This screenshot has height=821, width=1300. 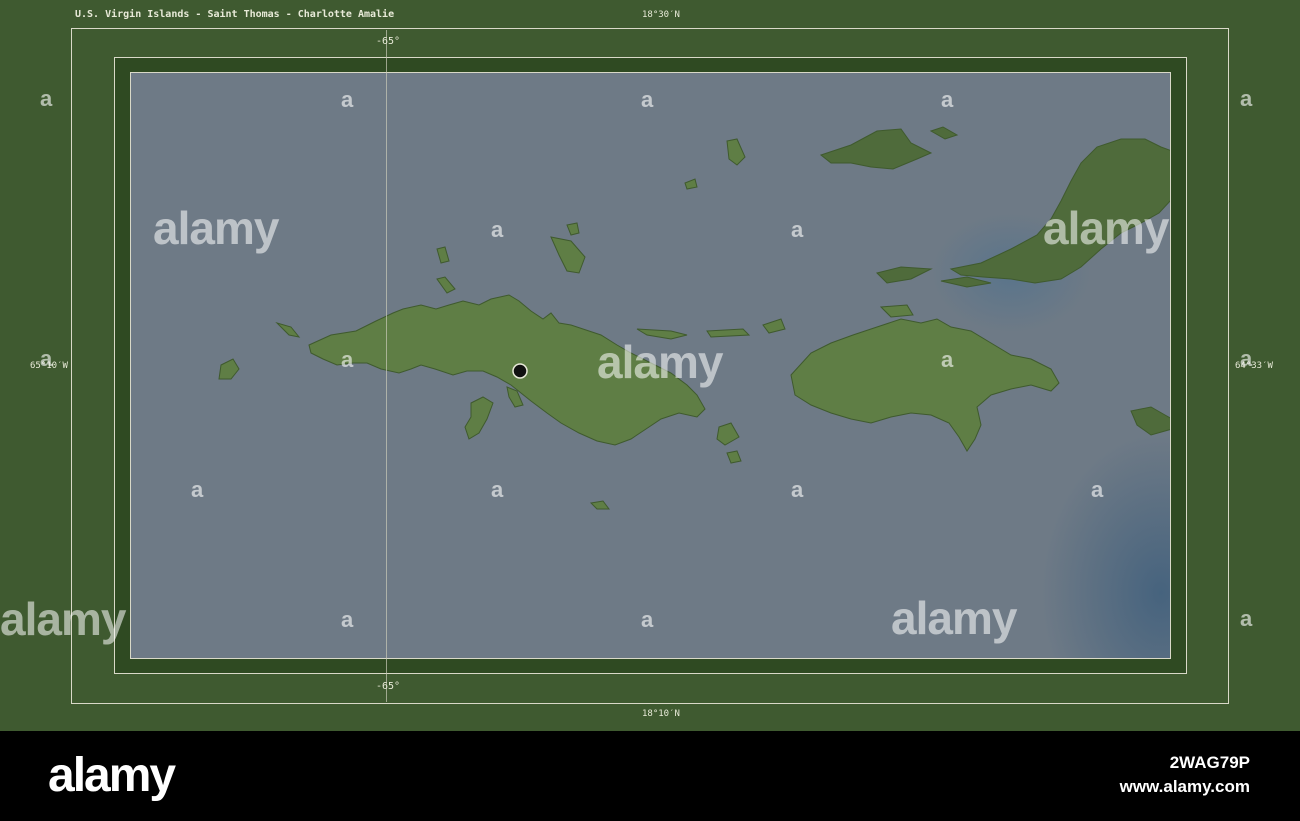 What do you see at coordinates (925, 385) in the screenshot?
I see `island-saint-john` at bounding box center [925, 385].